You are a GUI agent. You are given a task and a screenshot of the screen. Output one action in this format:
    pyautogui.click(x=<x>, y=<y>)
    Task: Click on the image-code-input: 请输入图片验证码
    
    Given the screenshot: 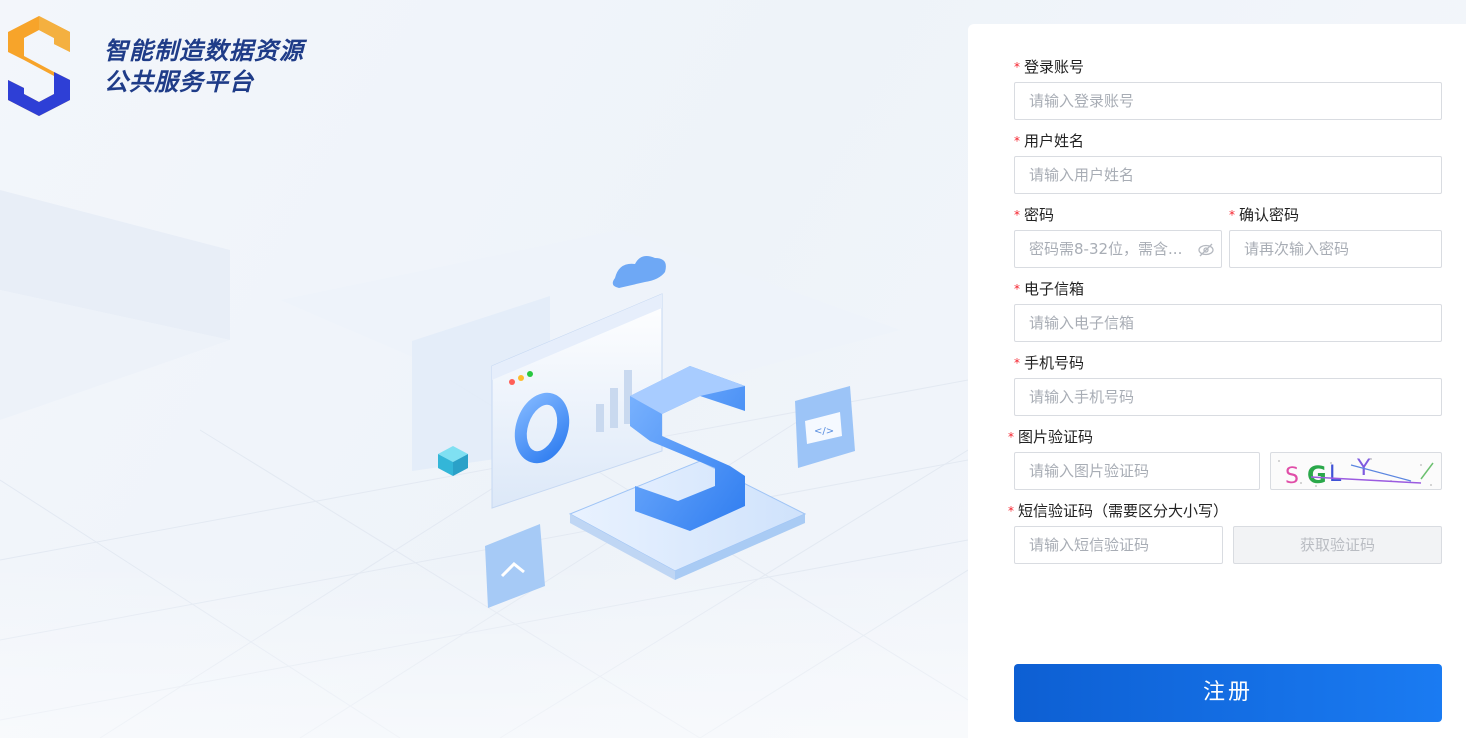 What is the action you would take?
    pyautogui.click(x=1137, y=471)
    